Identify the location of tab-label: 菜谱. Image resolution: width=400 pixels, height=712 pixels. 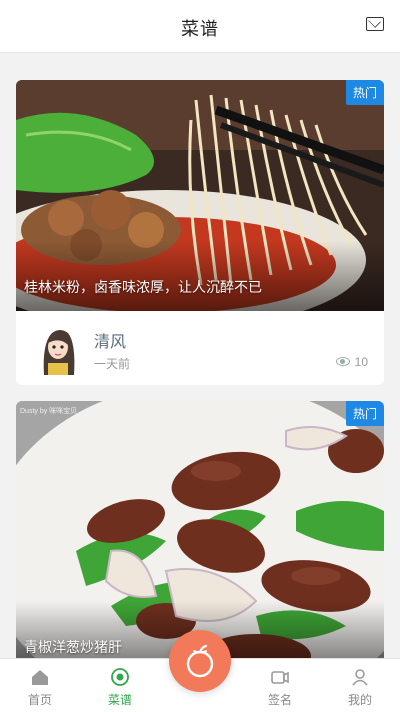
(119, 700).